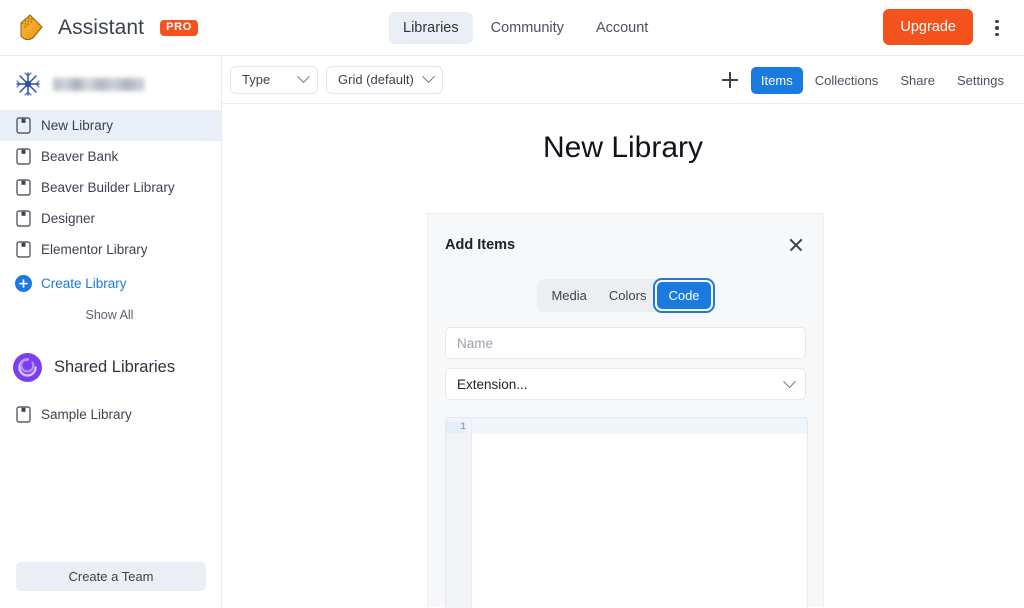 The height and width of the screenshot is (608, 1024). Describe the element at coordinates (622, 28) in the screenshot. I see `nav-item-account: Account` at that location.